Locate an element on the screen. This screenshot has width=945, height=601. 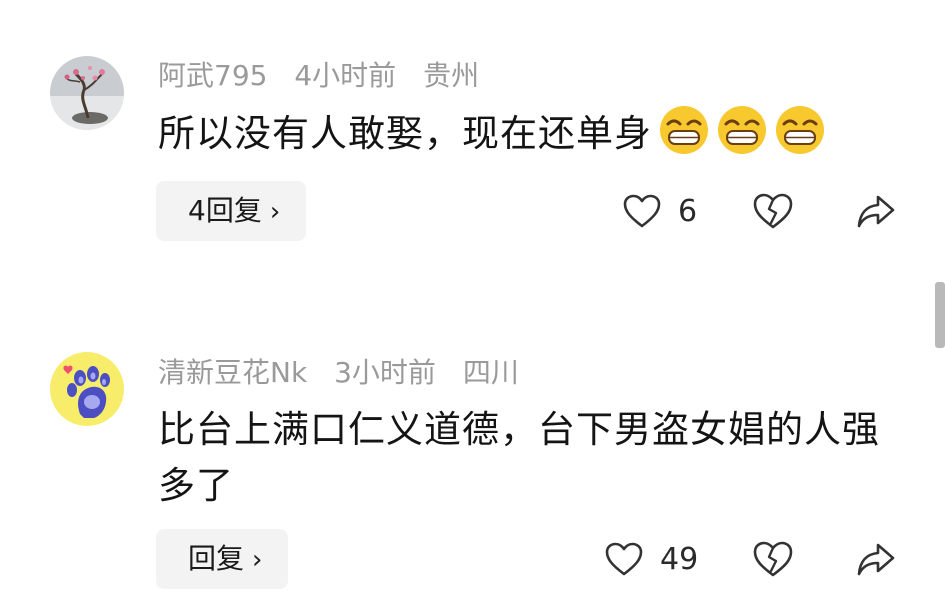
reply-label: 回复 is located at coordinates (216, 558).